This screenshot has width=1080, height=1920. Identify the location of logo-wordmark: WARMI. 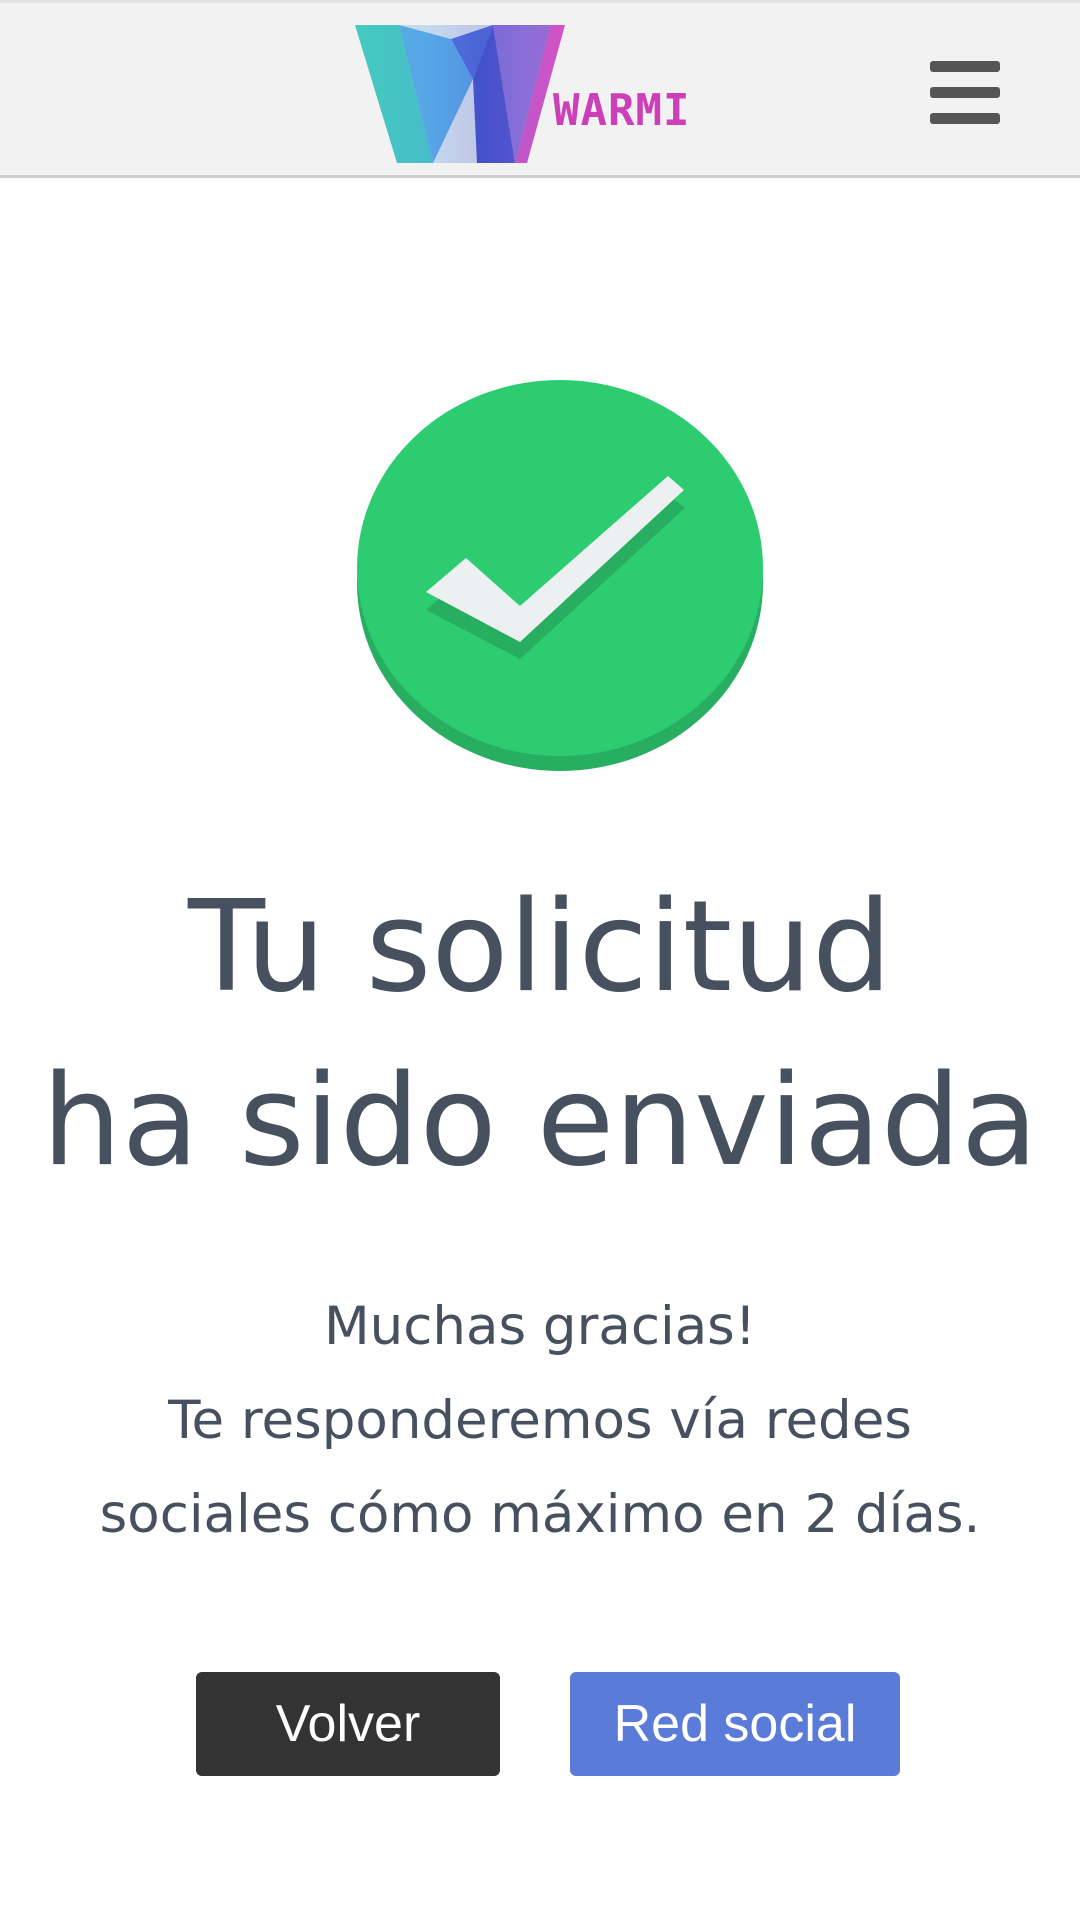
(622, 110).